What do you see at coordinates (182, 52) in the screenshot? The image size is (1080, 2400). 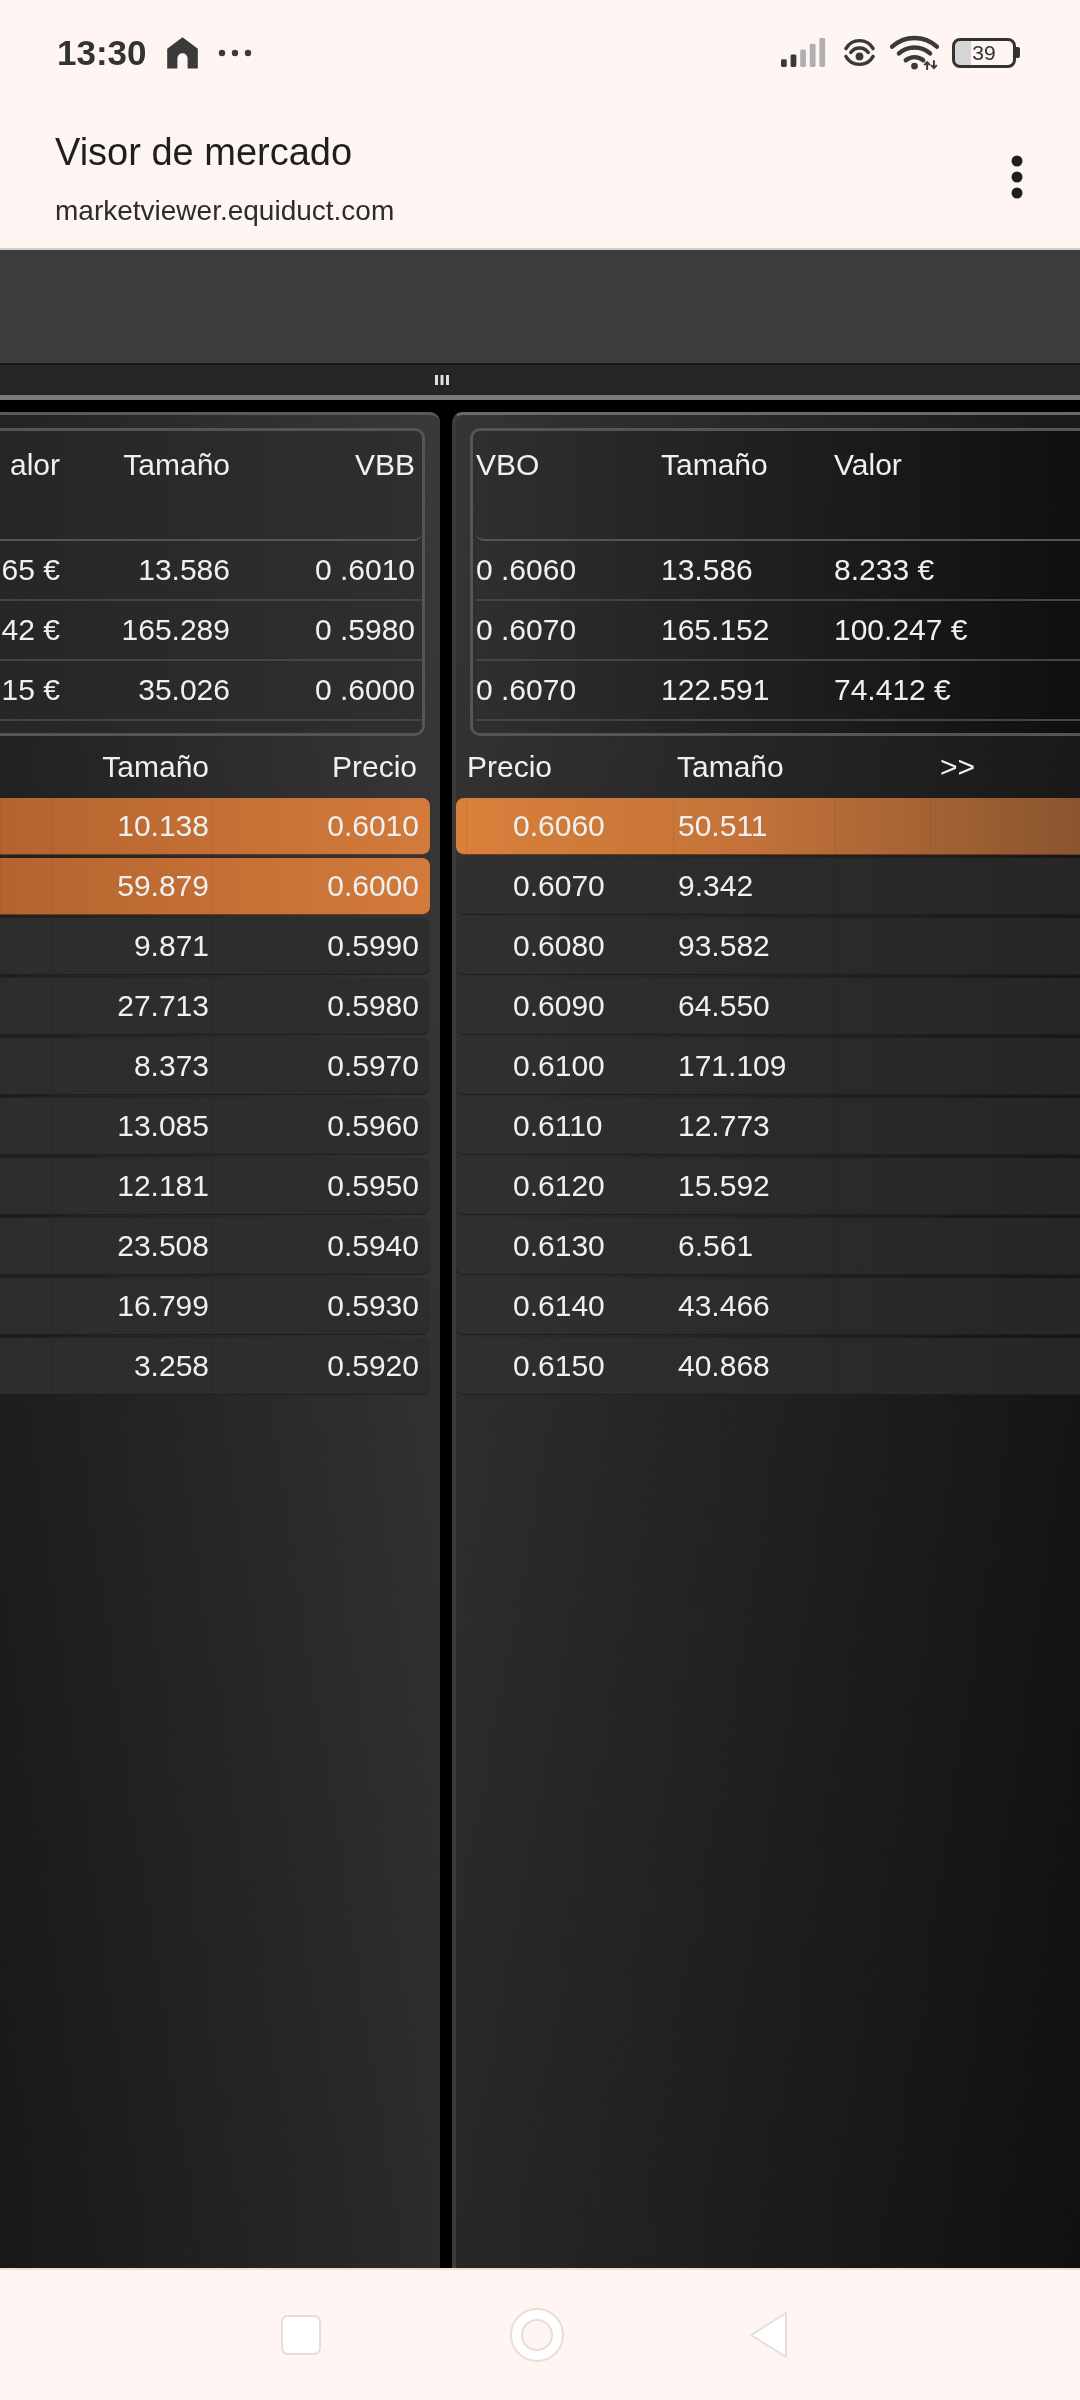 I see `home-icon` at bounding box center [182, 52].